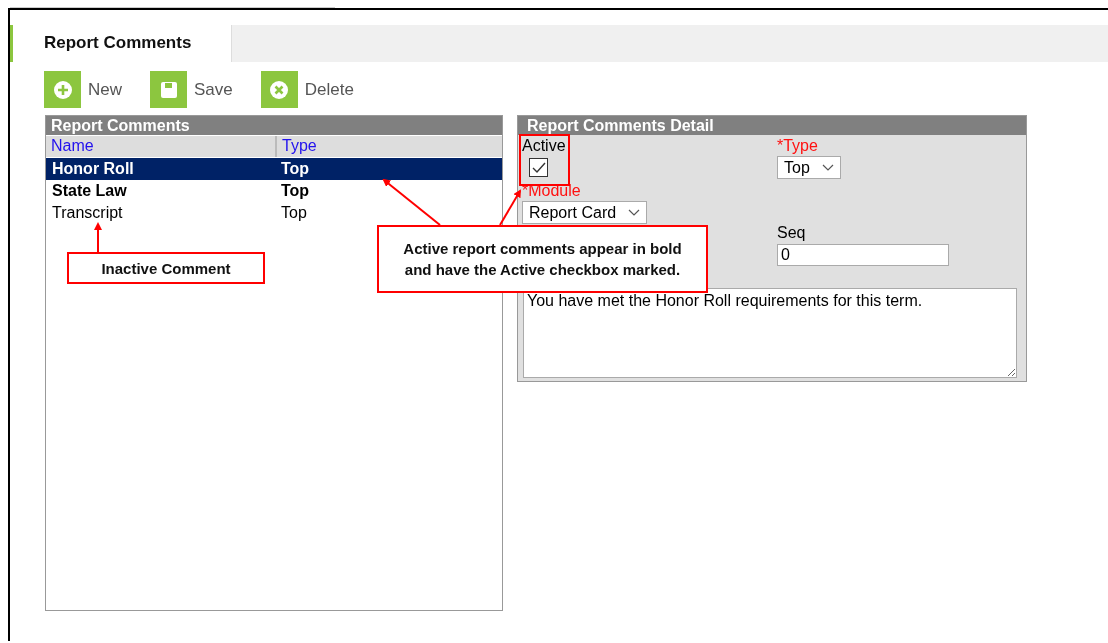  I want to click on list-row: Transcript Top, so click(274, 213).